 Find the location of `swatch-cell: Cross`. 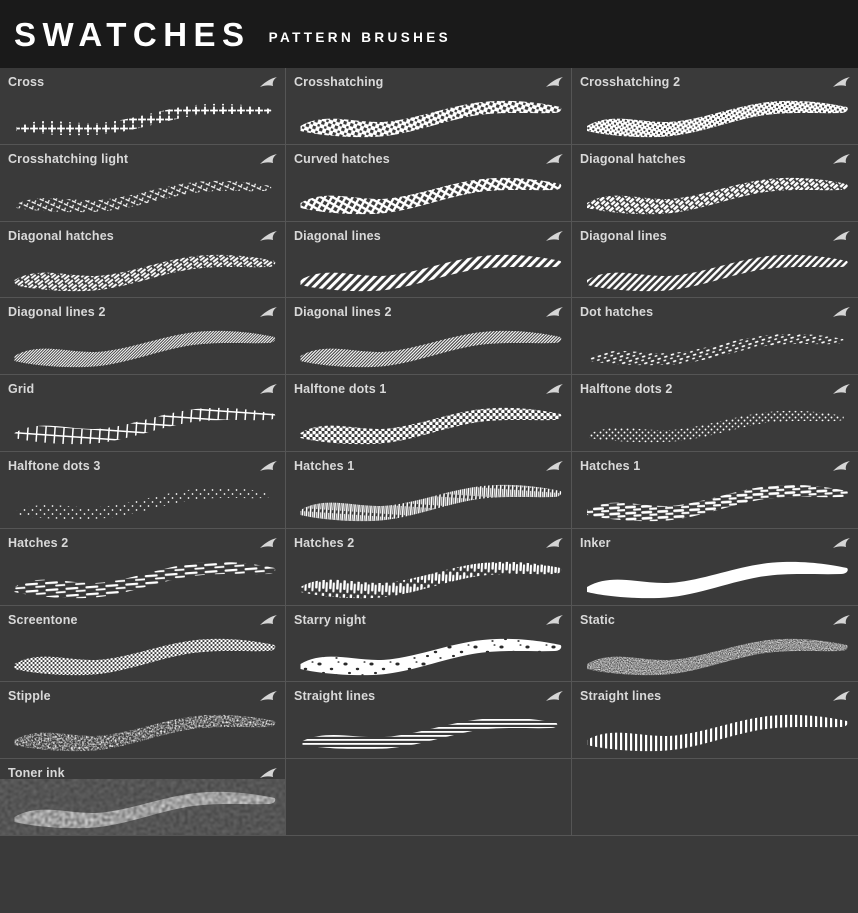

swatch-cell: Cross is located at coordinates (143, 106).